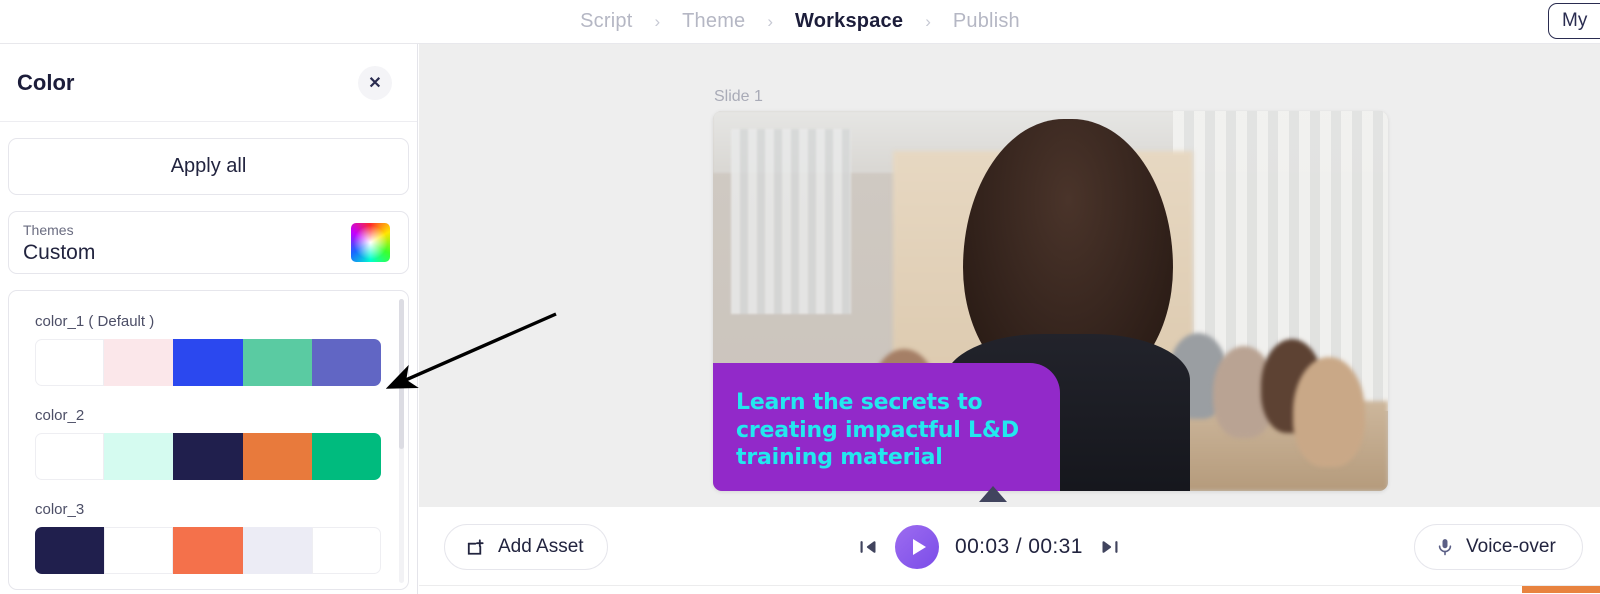 Image resolution: width=1600 pixels, height=594 pixels. Describe the element at coordinates (1561, 589) in the screenshot. I see `bottom-progress-indicator` at that location.